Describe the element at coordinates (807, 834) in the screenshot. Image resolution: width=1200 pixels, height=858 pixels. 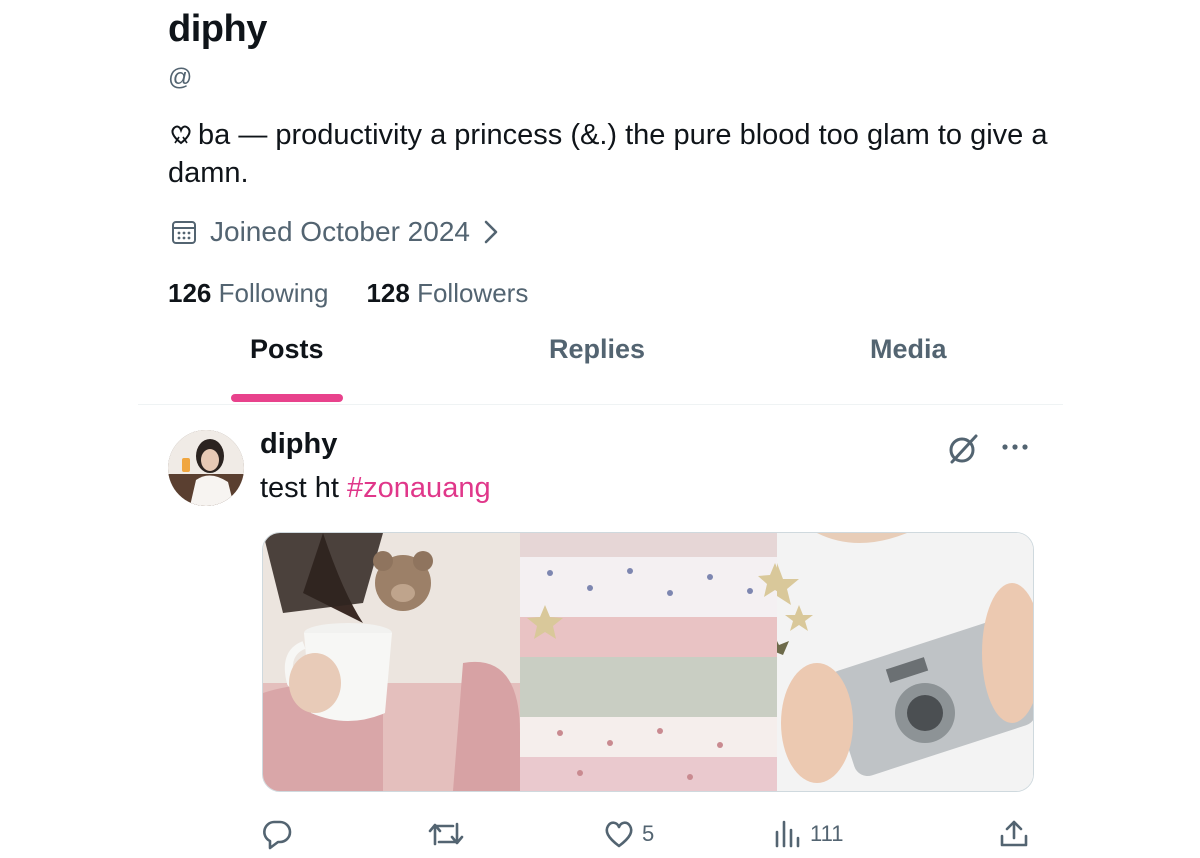
I see `views-button: 111` at that location.